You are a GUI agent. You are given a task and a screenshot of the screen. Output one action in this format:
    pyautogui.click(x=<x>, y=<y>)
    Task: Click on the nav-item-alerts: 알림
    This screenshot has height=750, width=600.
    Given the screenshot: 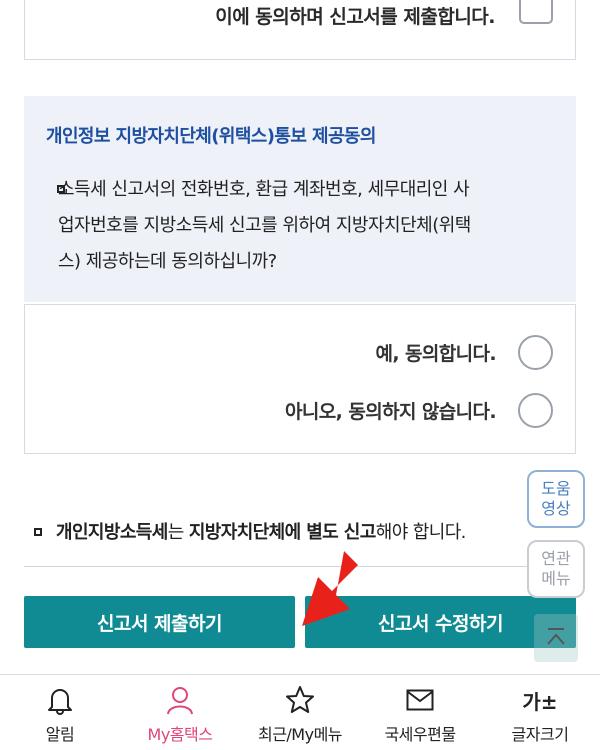 What is the action you would take?
    pyautogui.click(x=60, y=712)
    